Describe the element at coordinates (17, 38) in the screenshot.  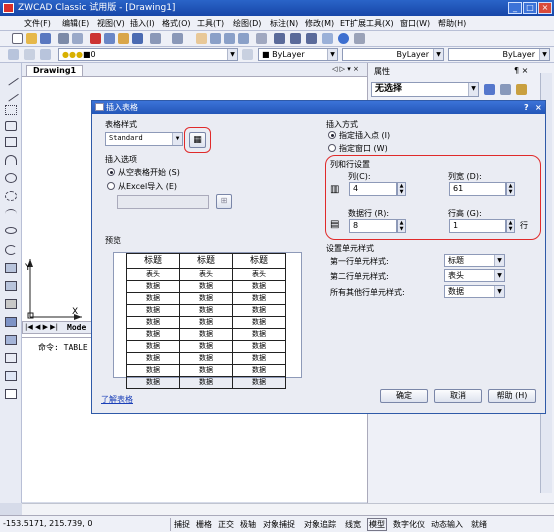
I see `new-icon` at that location.